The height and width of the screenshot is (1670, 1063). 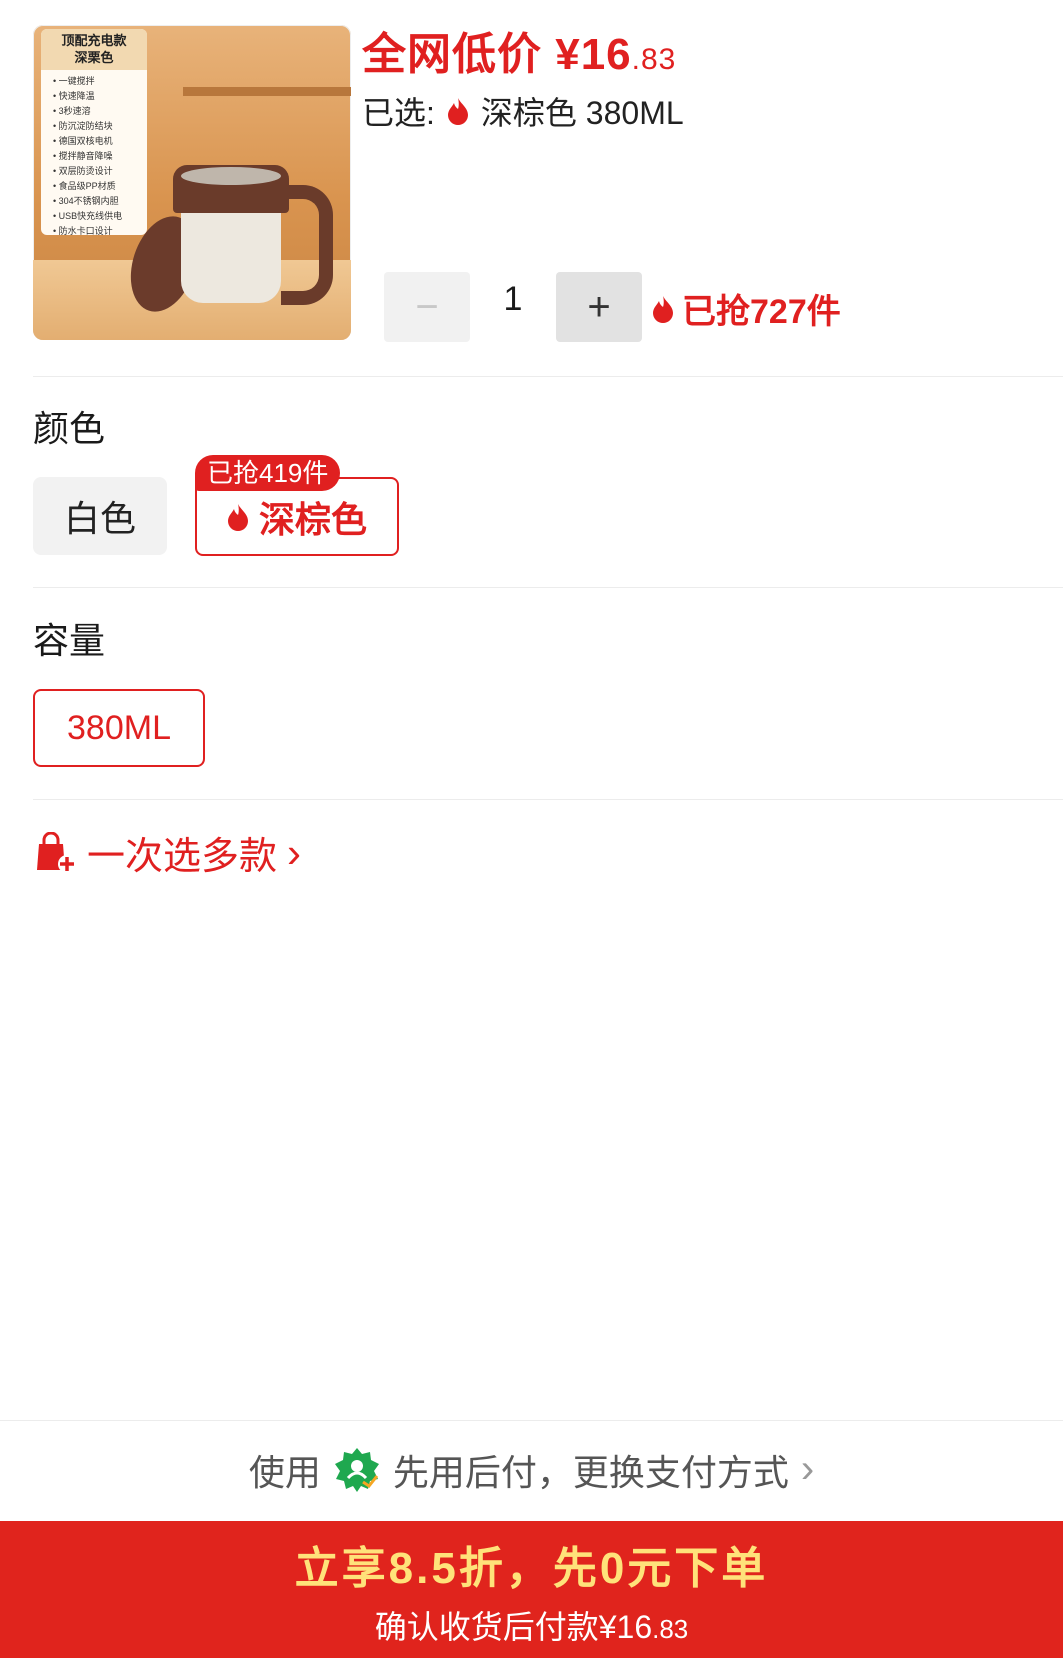 What do you see at coordinates (56, 852) in the screenshot?
I see `shopping-bag-add-icon` at bounding box center [56, 852].